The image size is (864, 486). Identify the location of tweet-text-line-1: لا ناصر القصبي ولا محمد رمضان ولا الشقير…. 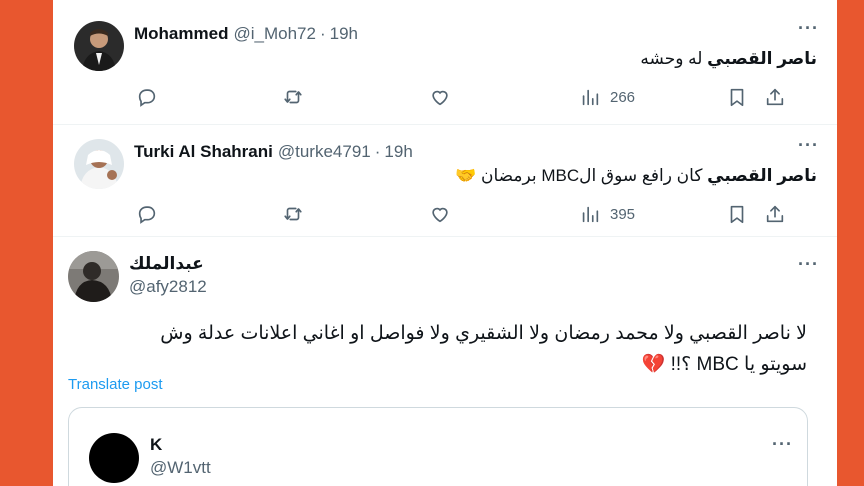
(483, 333).